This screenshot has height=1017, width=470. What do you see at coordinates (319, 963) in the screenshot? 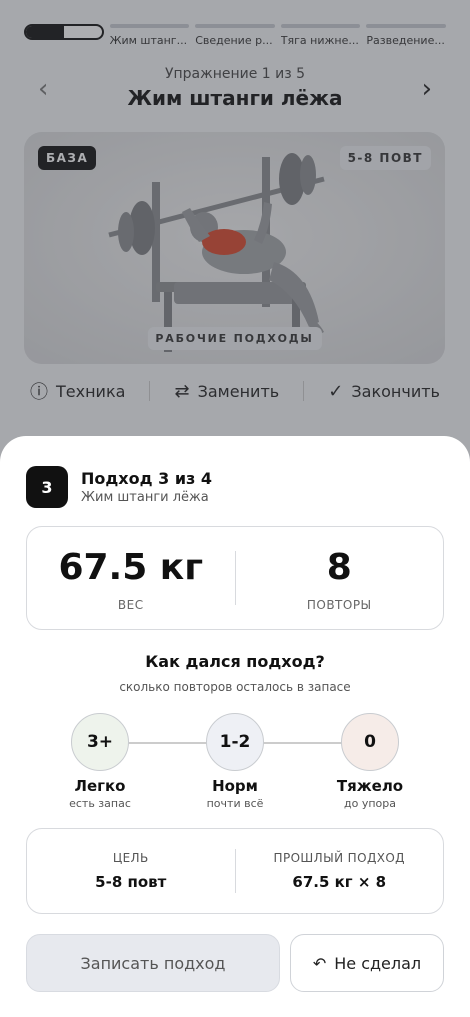
I see `undo-icon: ↶` at bounding box center [319, 963].